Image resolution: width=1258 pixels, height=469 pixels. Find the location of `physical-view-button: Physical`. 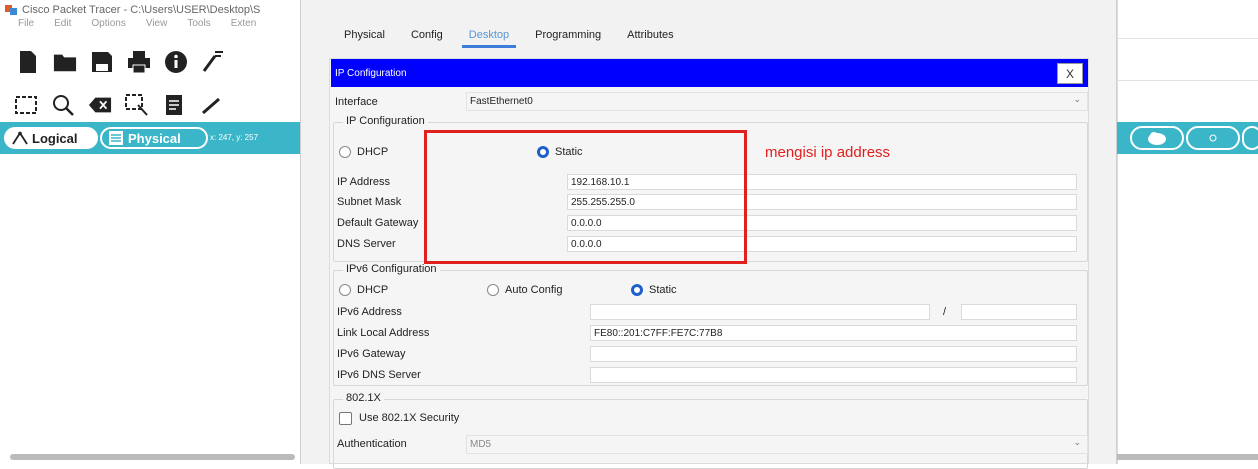

physical-view-button: Physical is located at coordinates (154, 138).